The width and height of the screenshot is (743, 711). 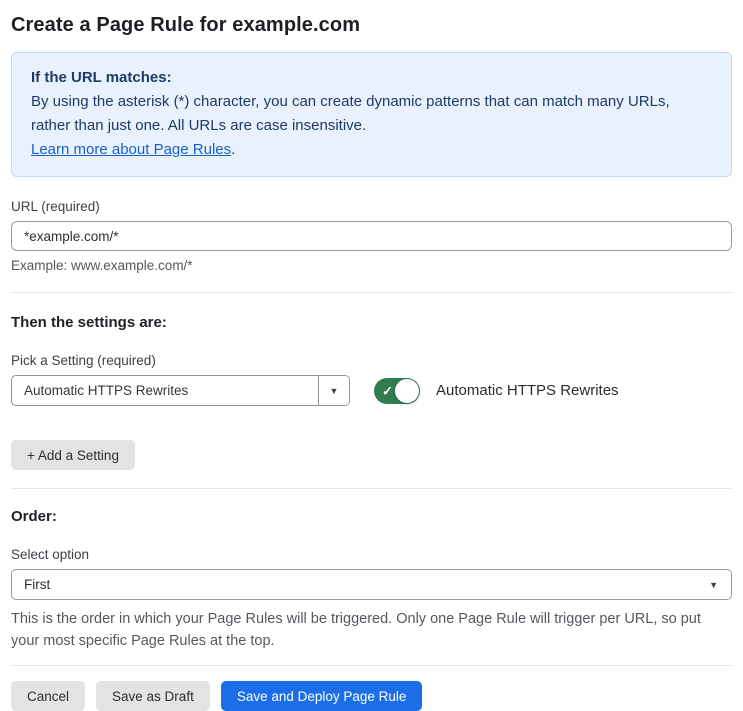 I want to click on toggle-label: Automatic HTTPS Rewrites, so click(x=527, y=390).